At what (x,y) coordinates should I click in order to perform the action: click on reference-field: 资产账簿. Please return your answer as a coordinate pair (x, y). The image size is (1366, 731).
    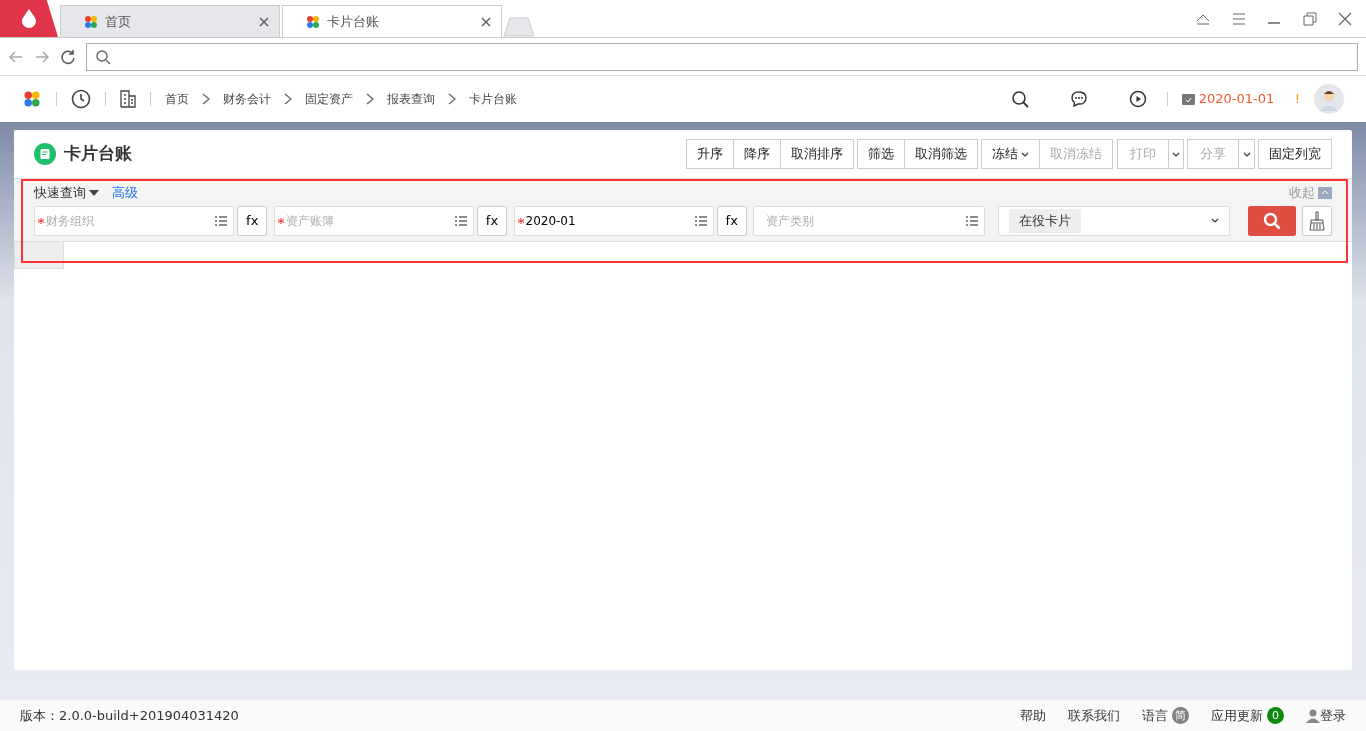
    Looking at the image, I should click on (373, 220).